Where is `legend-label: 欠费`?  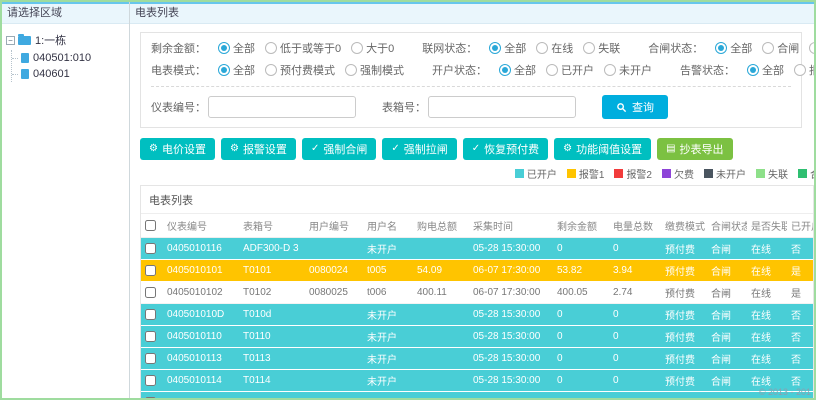
legend-label: 欠费 is located at coordinates (684, 175).